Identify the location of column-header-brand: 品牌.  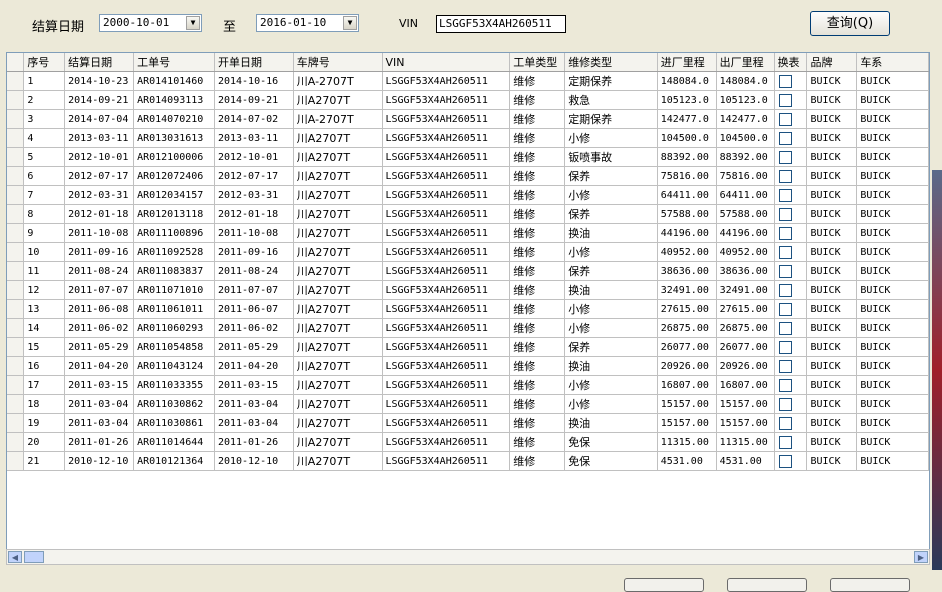
(832, 62).